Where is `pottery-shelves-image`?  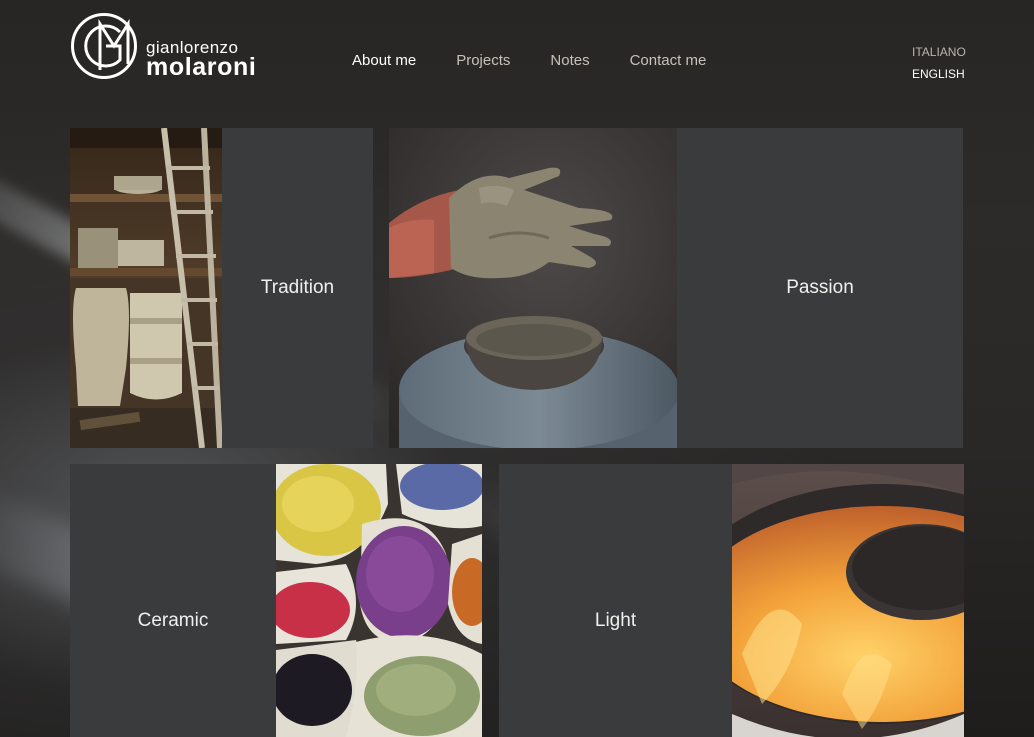
pottery-shelves-image is located at coordinates (146, 288).